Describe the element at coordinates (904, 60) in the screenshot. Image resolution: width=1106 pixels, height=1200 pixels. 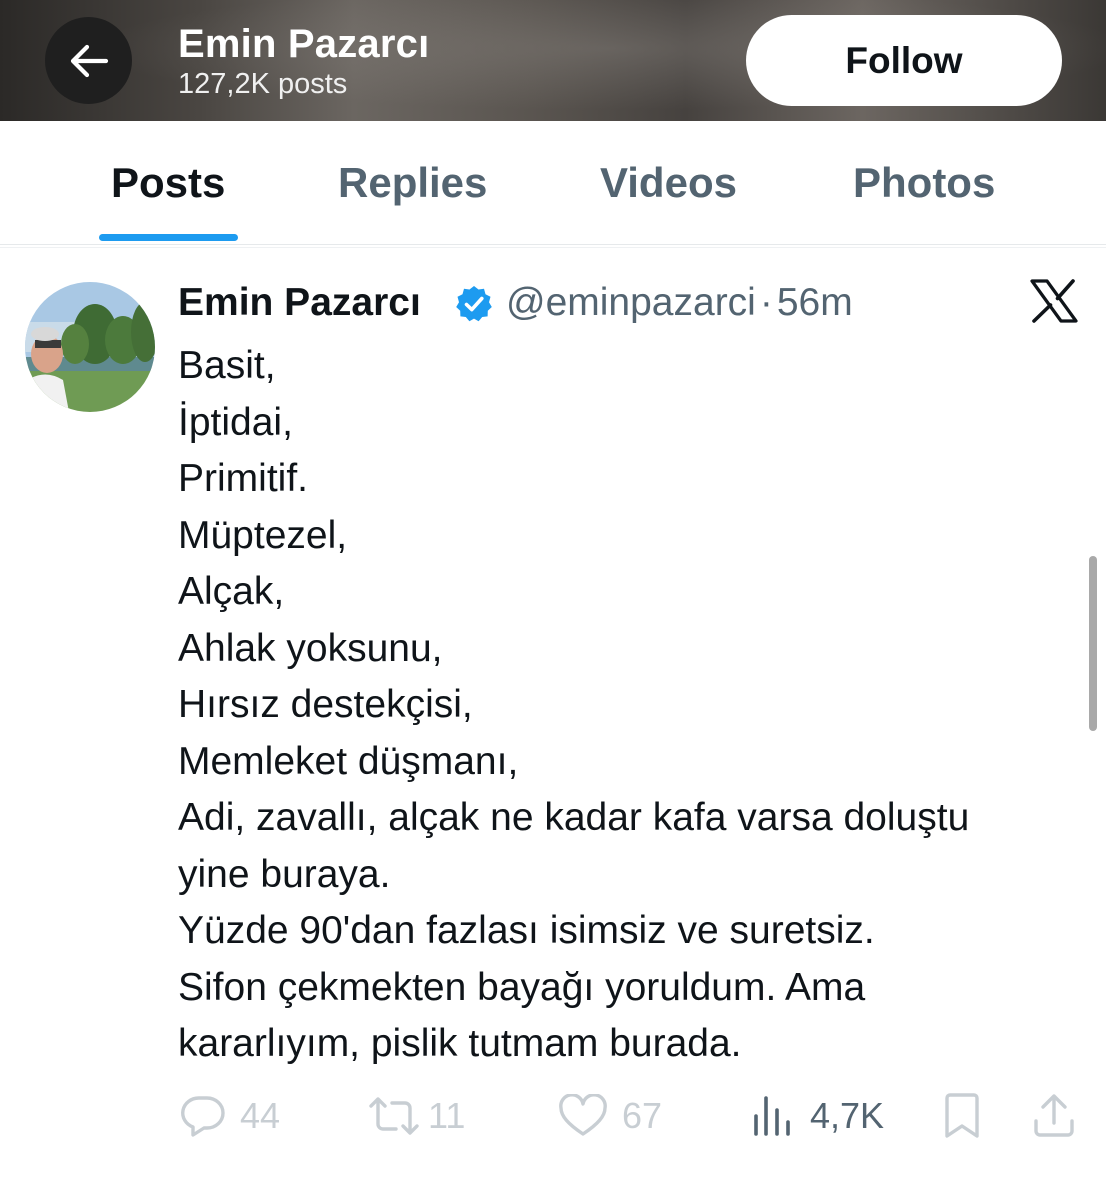
I see `follow-button: Follow` at that location.